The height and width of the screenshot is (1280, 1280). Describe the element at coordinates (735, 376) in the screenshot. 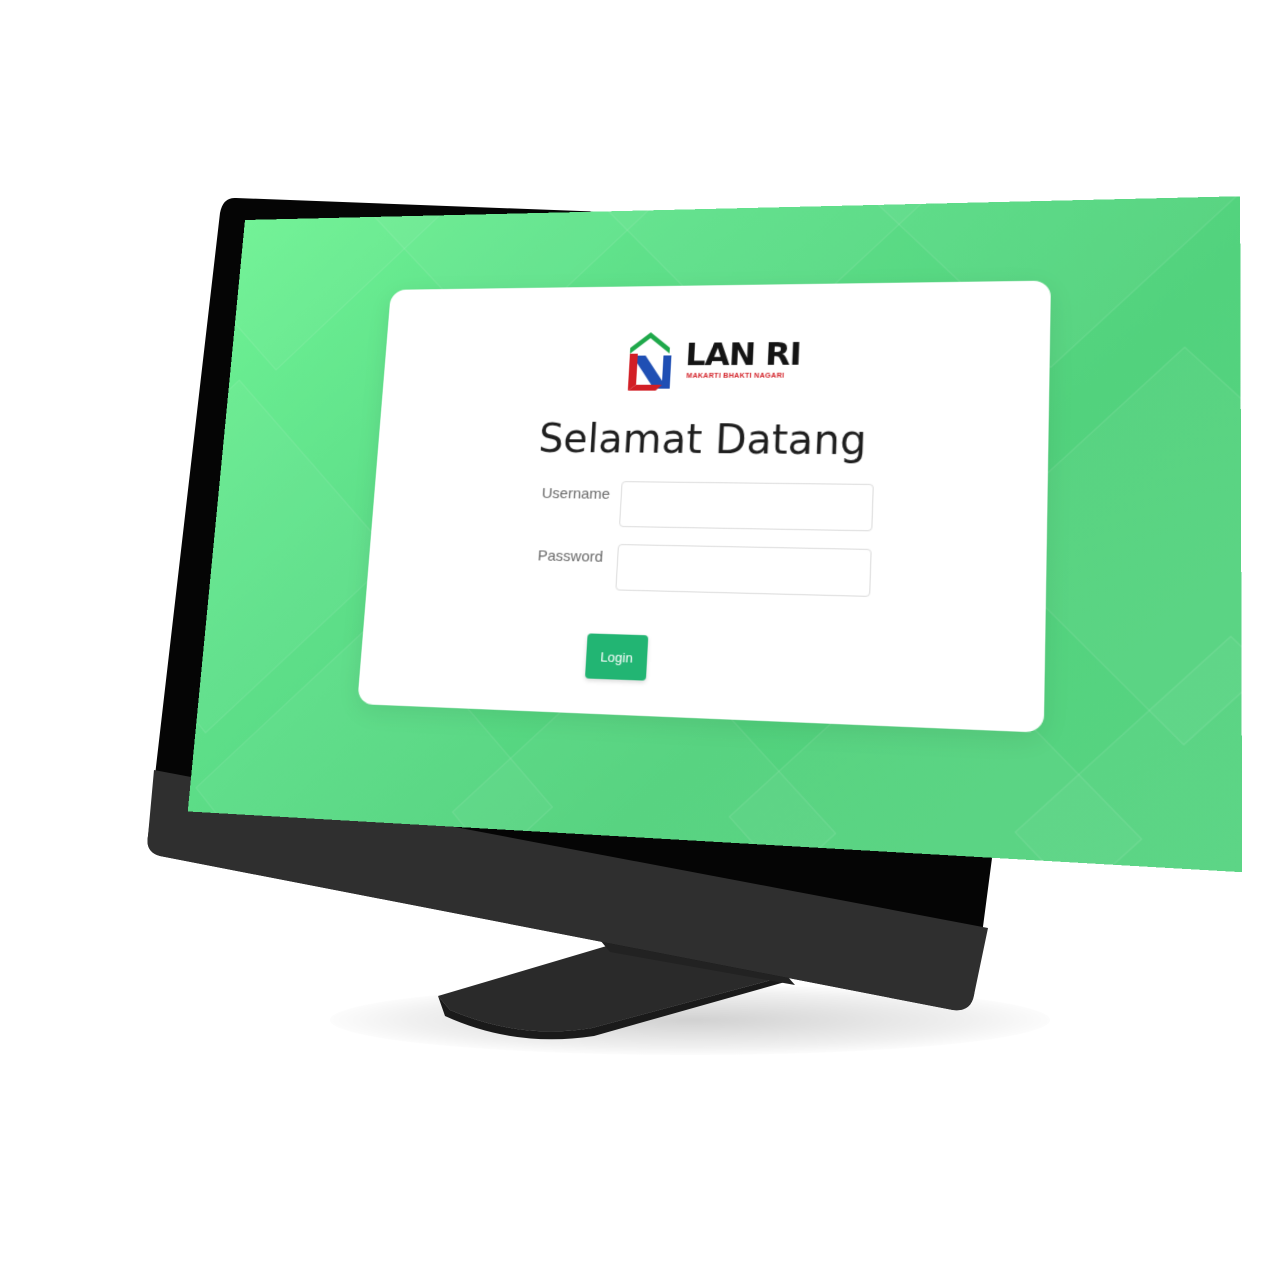

I see `brand-tagline: MAKARTI BHAKTI NAGARI` at that location.